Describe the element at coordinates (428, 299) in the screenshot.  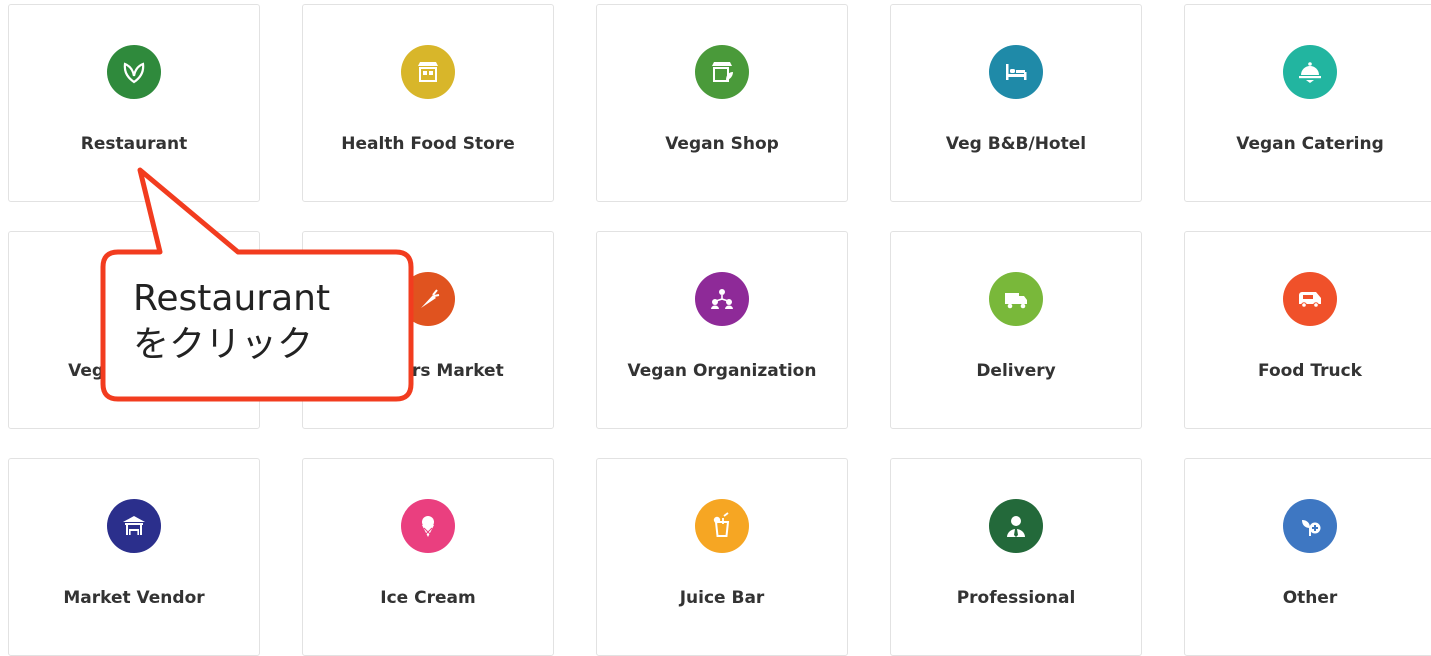
I see `carrot-icon` at that location.